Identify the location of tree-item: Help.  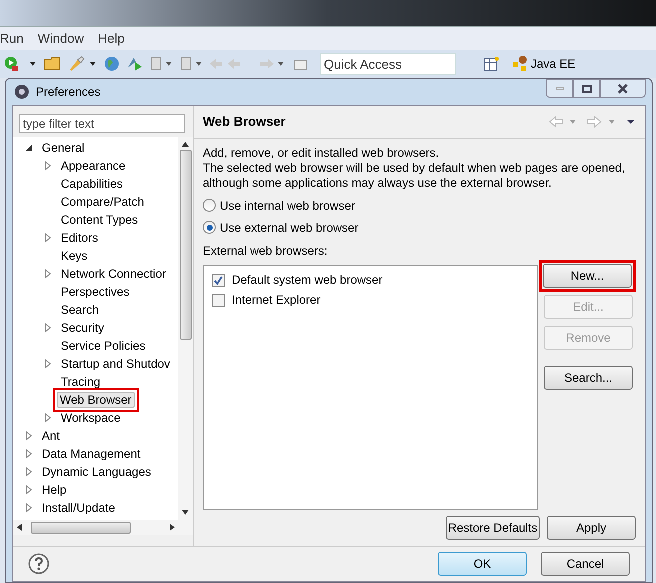
(54, 490).